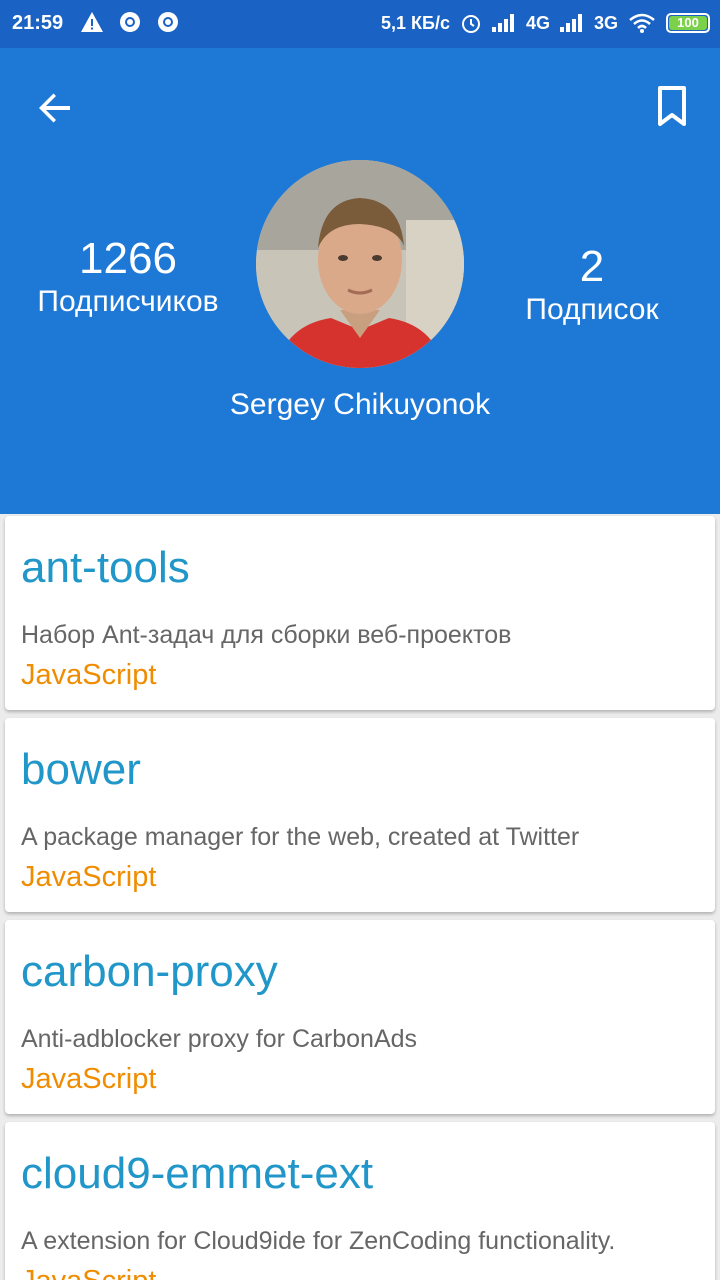 The image size is (720, 1280). What do you see at coordinates (642, 23) in the screenshot?
I see `wifi-icon` at bounding box center [642, 23].